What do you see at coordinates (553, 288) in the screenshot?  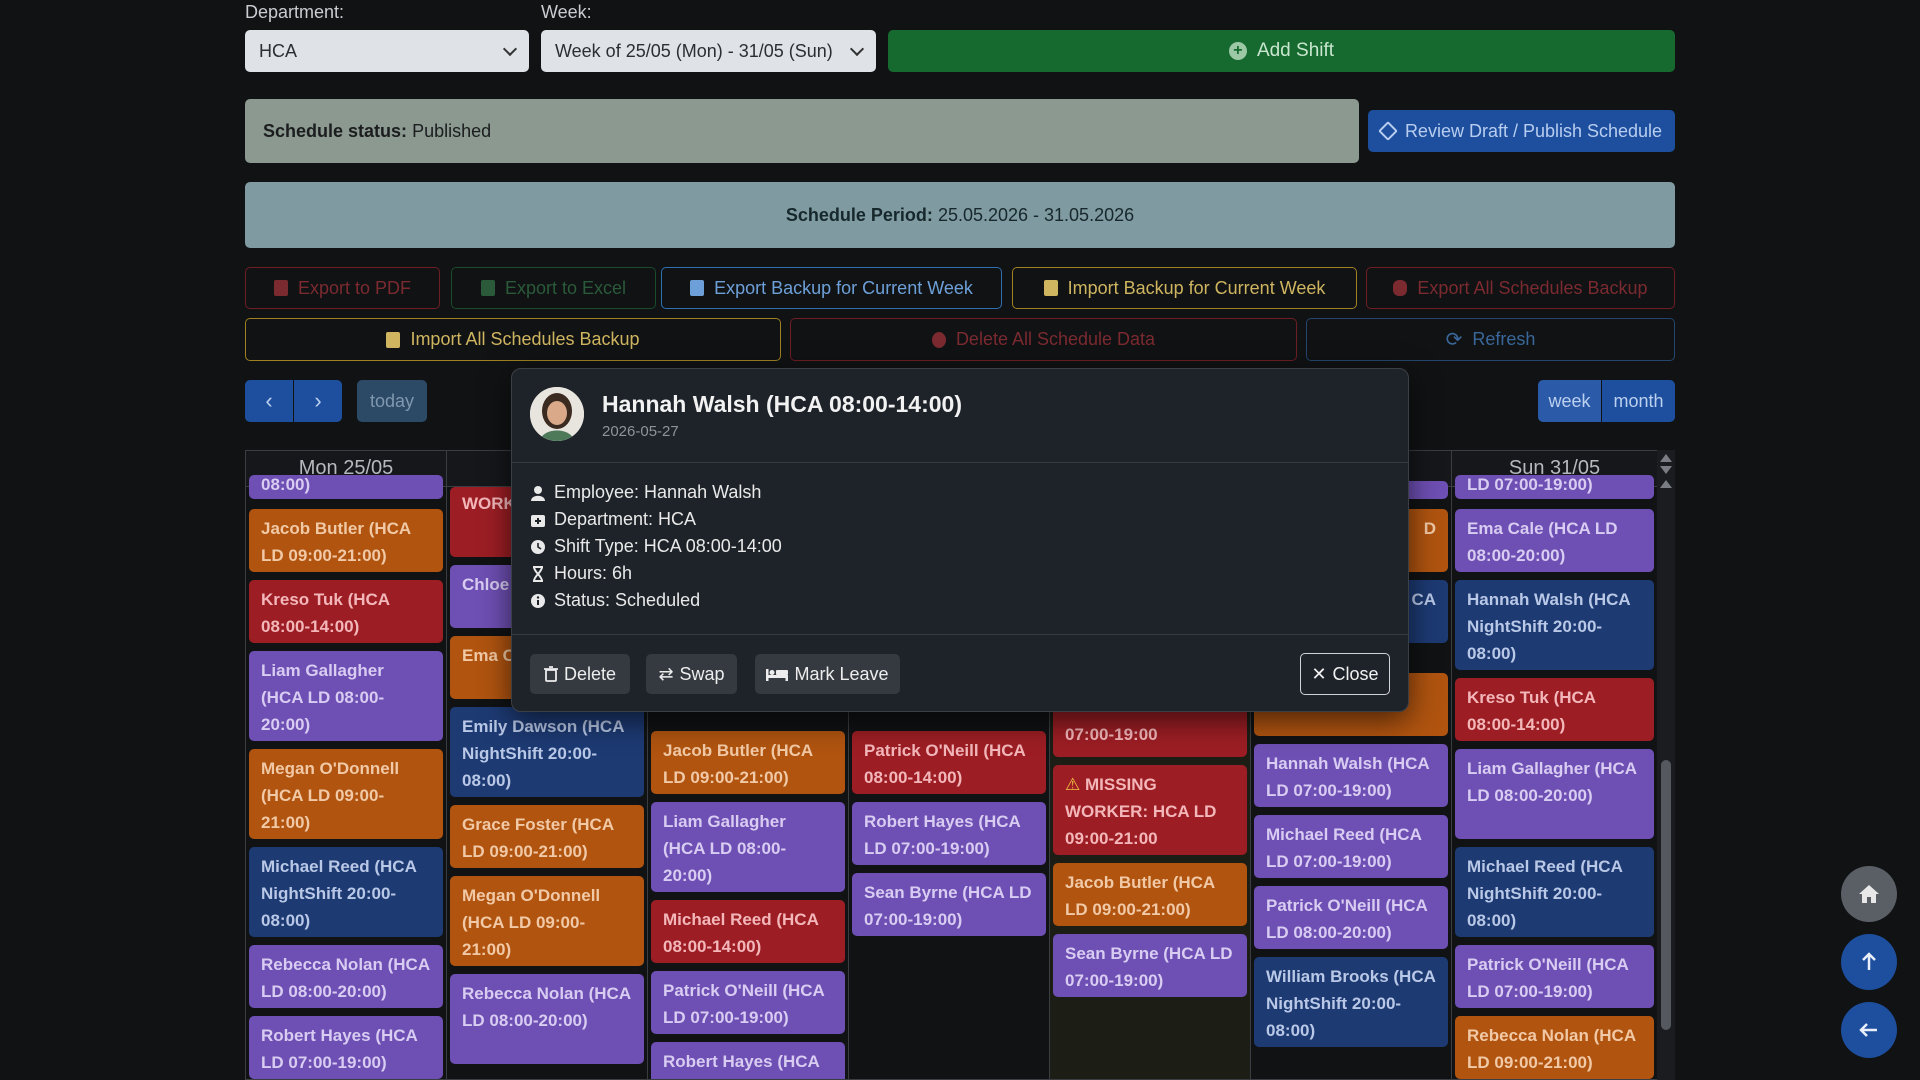 I see `export-excel-button: Export to Excel` at bounding box center [553, 288].